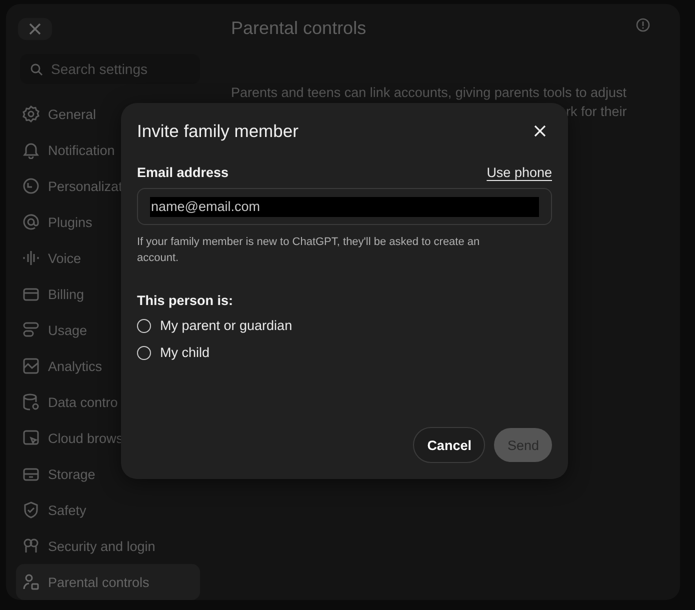 This screenshot has width=695, height=610. Describe the element at coordinates (108, 402) in the screenshot. I see `sidebar-item: Data contro` at that location.